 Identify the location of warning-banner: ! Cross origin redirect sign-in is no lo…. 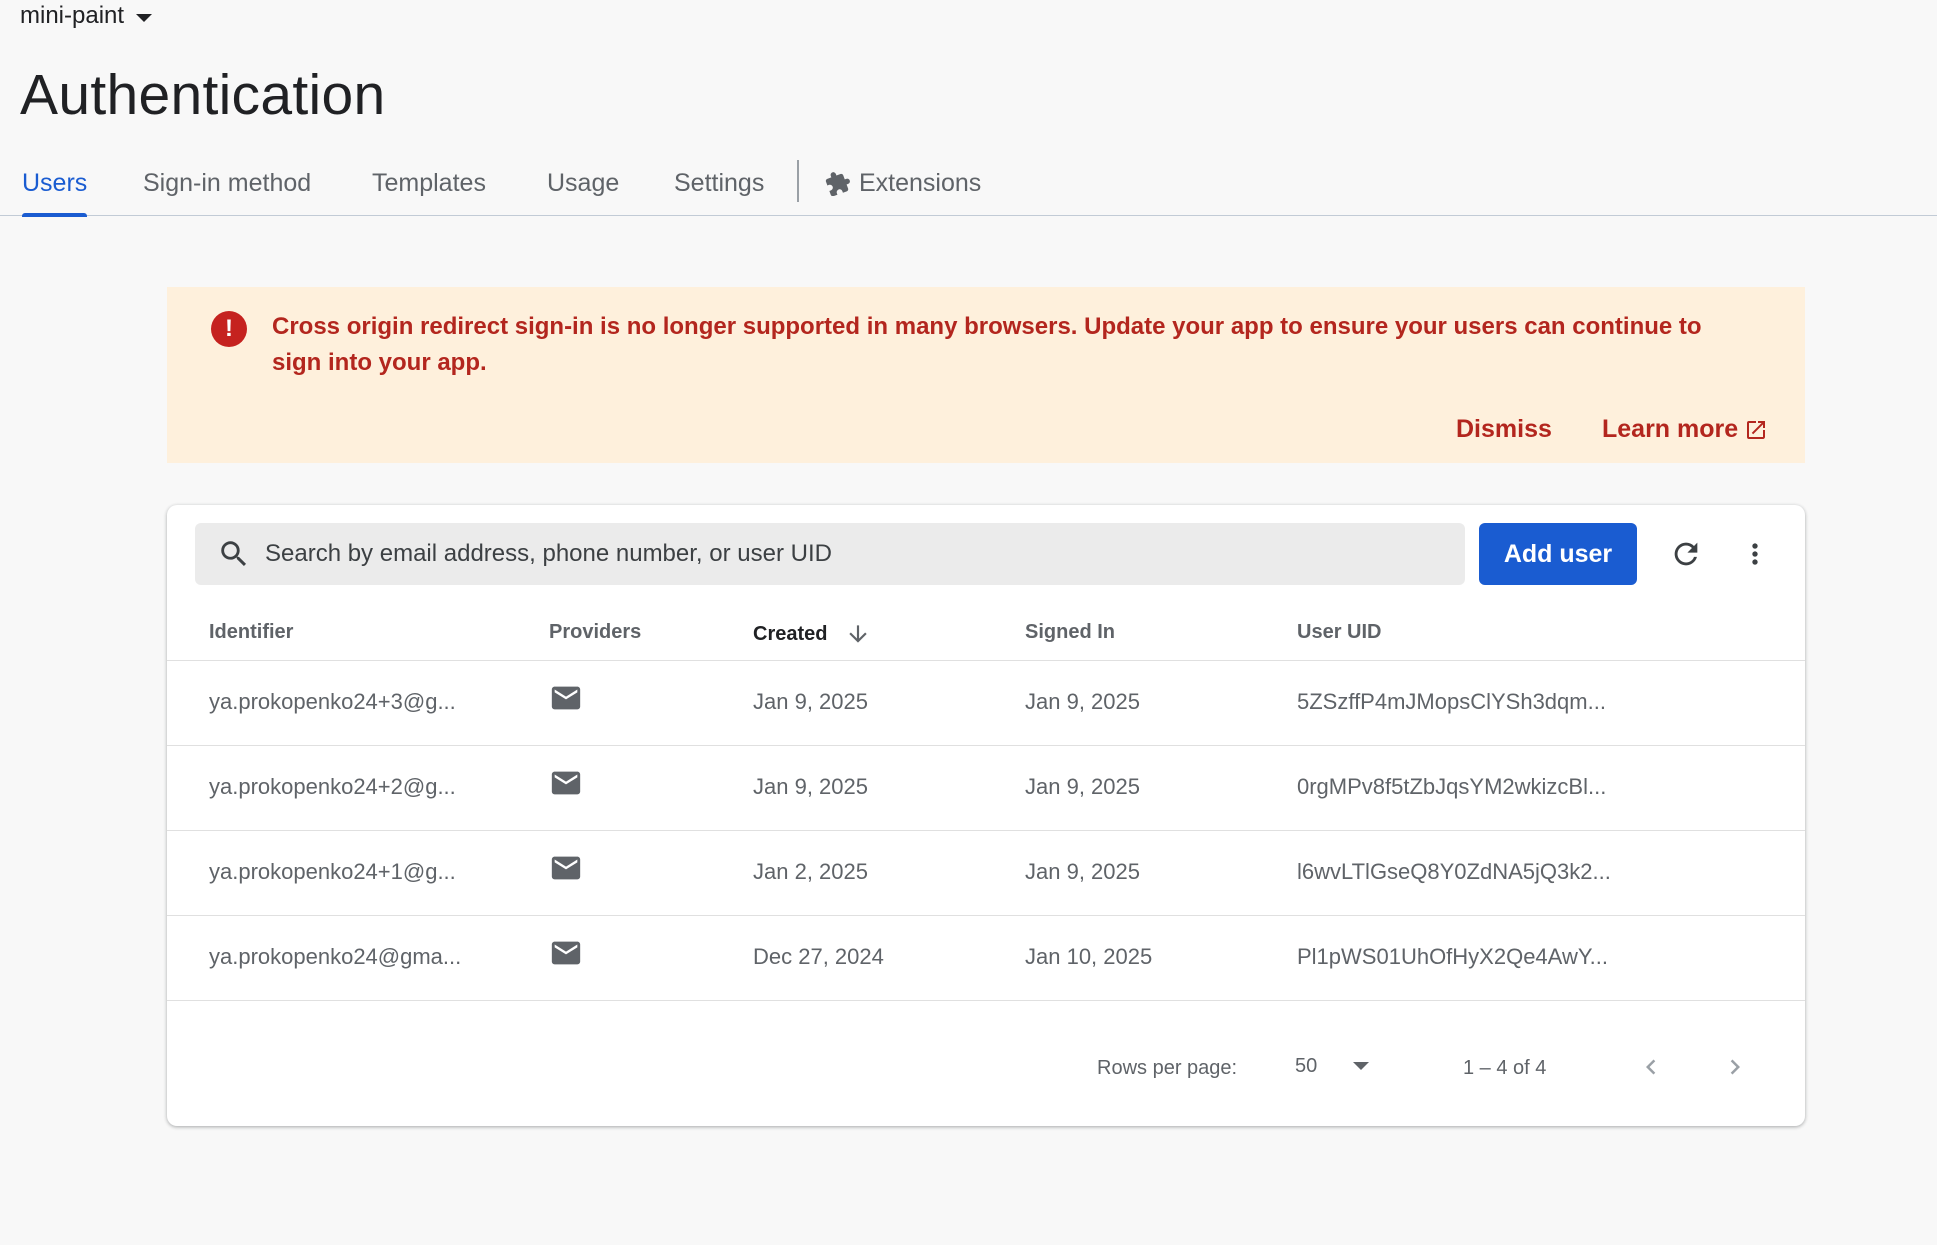
(986, 375).